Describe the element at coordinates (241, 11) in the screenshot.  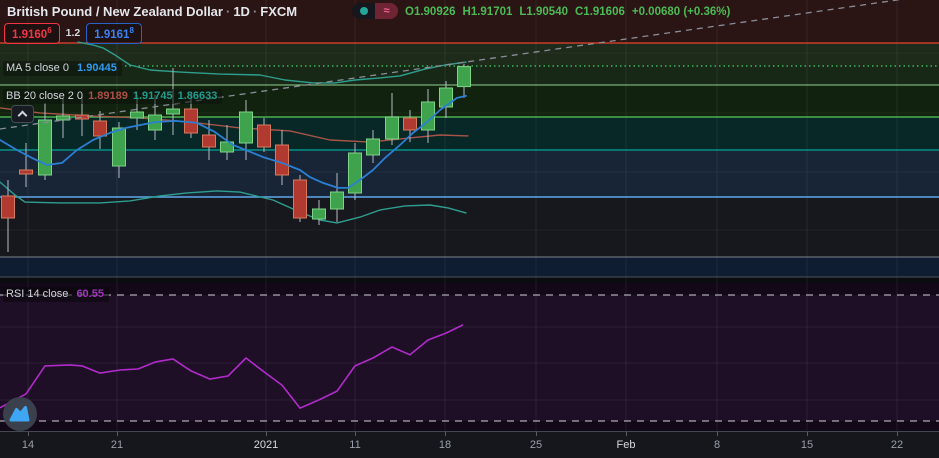
I see `interval-label: 1D` at that location.